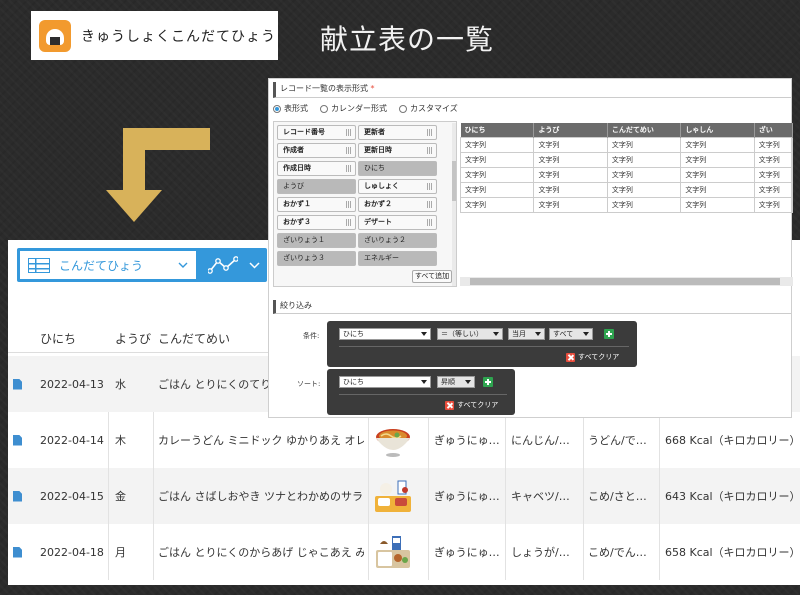 The height and width of the screenshot is (595, 800). Describe the element at coordinates (397, 222) in the screenshot. I see `field-button: デザート` at that location.